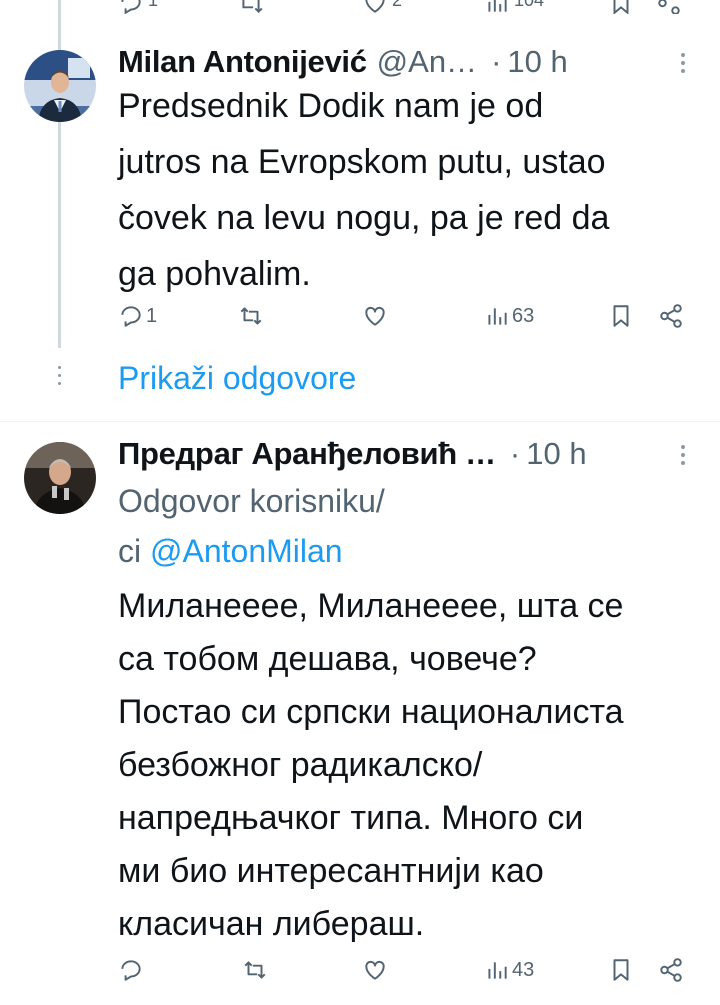  Describe the element at coordinates (60, 378) in the screenshot. I see `thread-gap-dots` at that location.